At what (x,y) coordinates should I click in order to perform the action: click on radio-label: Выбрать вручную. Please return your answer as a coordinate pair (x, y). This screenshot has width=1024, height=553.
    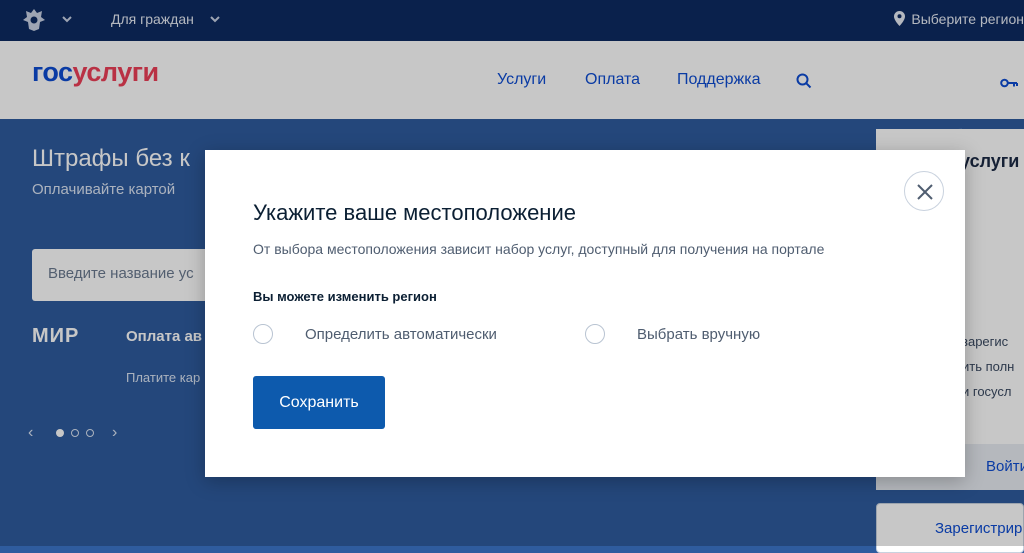
    Looking at the image, I should click on (699, 334).